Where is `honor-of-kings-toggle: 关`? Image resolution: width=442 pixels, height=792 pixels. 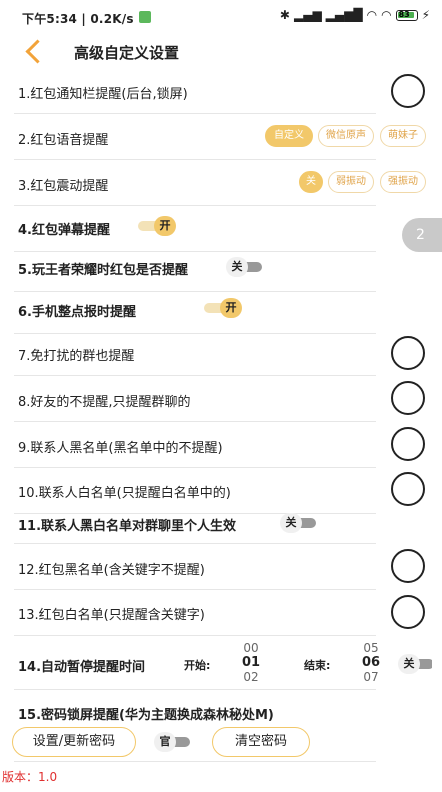 honor-of-kings-toggle: 关 is located at coordinates (246, 267).